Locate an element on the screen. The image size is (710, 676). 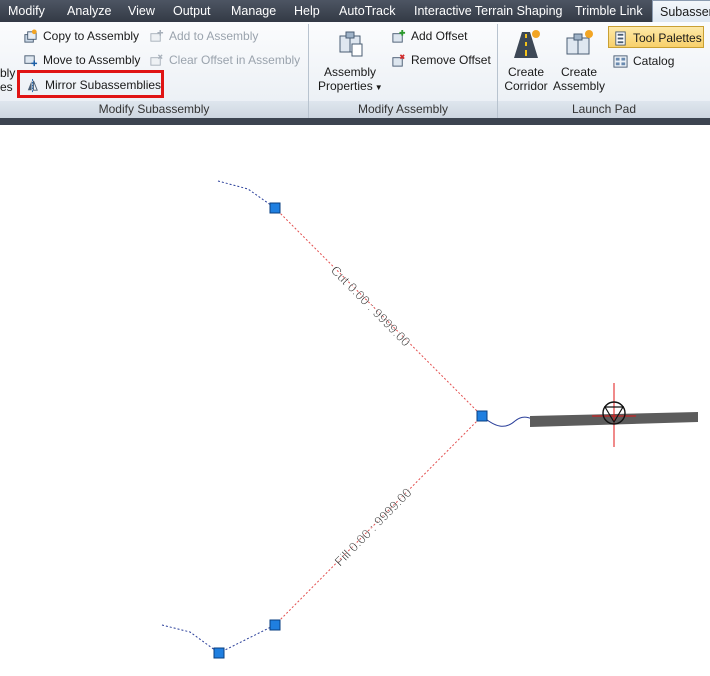
create-corridor-label-2: Corridor is located at coordinates (526, 86).